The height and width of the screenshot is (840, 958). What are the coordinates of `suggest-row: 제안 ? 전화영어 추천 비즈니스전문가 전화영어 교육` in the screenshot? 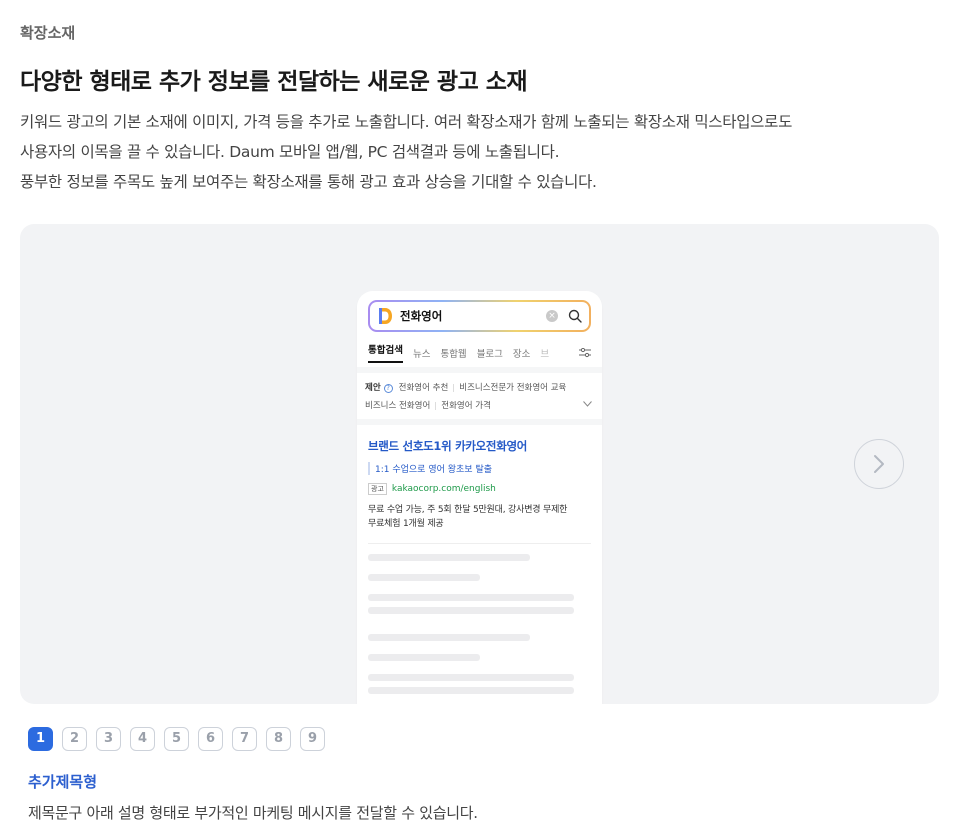 It's located at (479, 388).